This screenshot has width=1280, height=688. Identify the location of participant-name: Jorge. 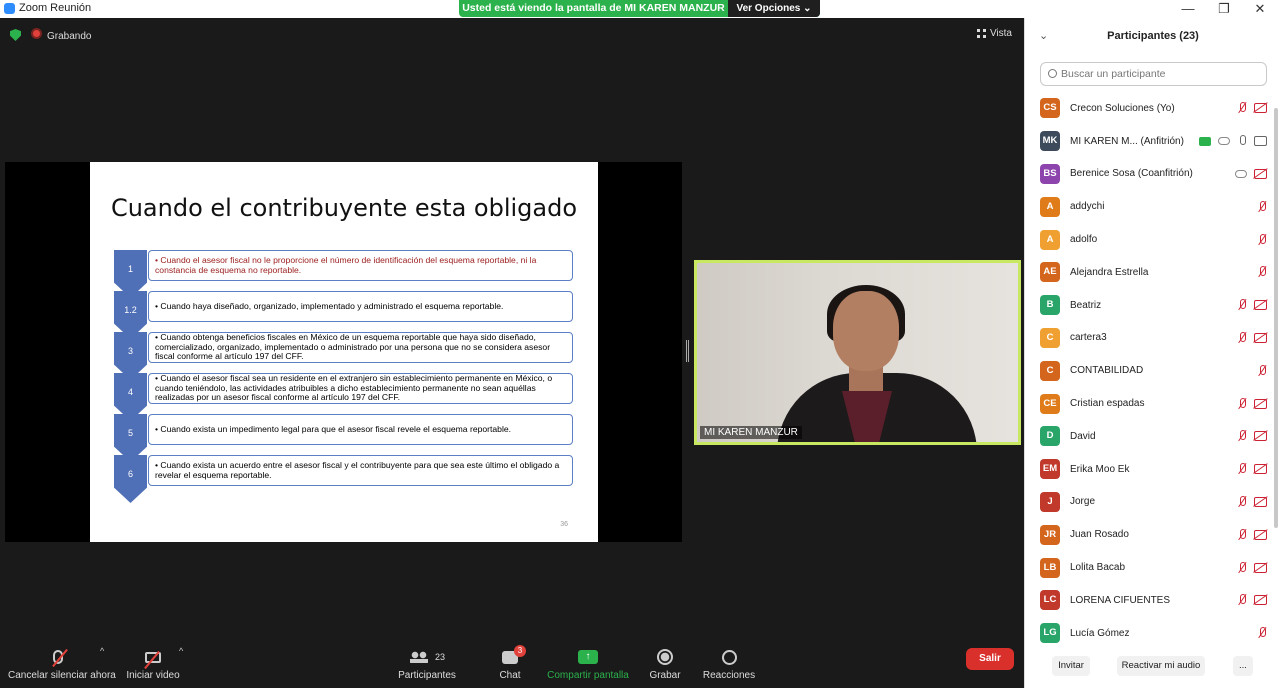
(1083, 502).